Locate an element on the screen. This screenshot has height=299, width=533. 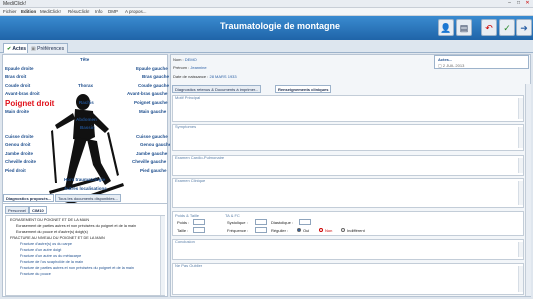
tab-preferences: ▣ Préférences is located at coordinates (48, 48).